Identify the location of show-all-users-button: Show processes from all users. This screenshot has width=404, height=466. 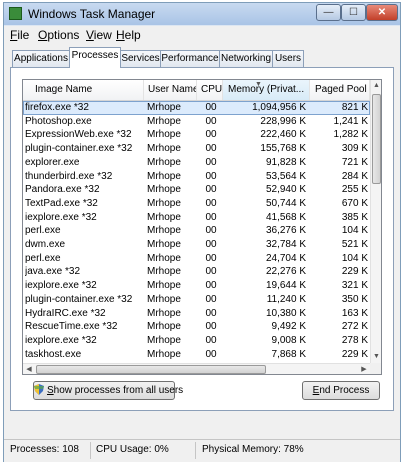
(108, 390).